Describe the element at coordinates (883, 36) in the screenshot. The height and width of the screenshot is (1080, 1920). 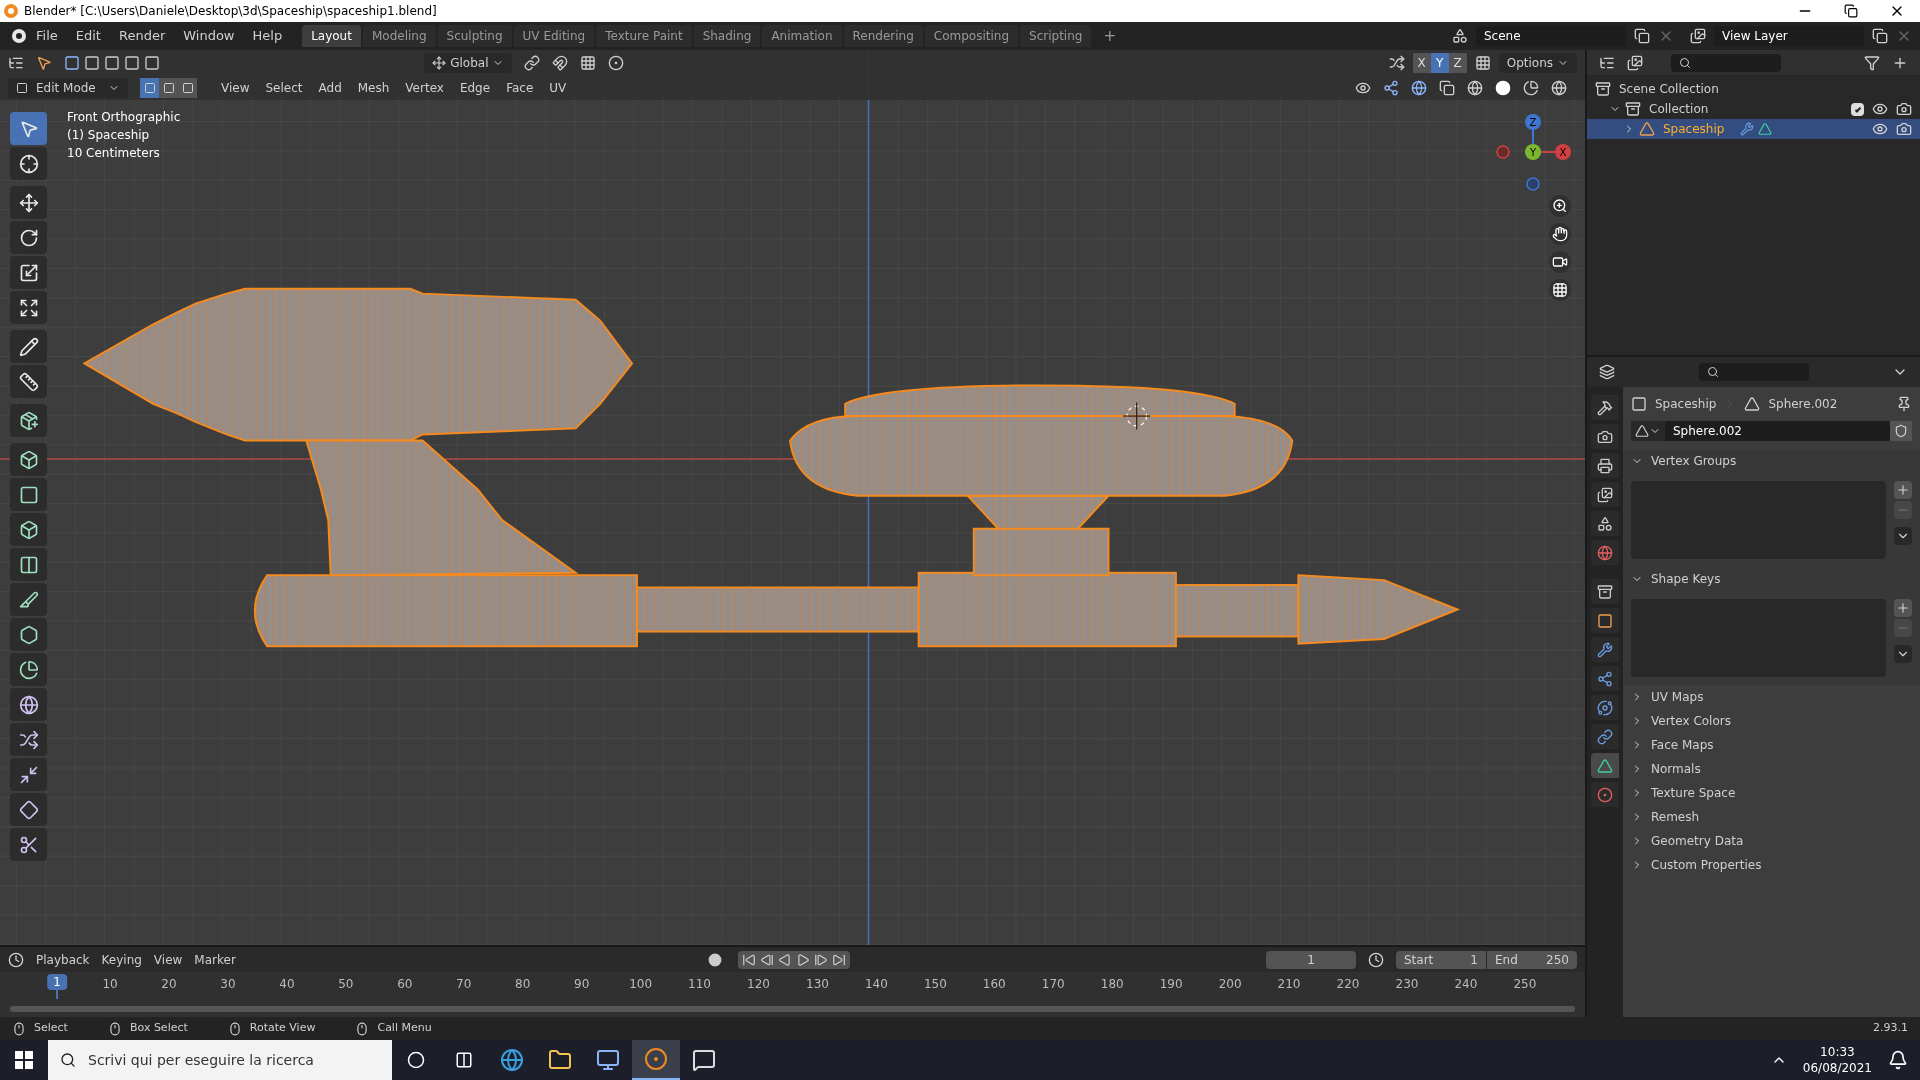
I see `workspace-tab: Rendering` at that location.